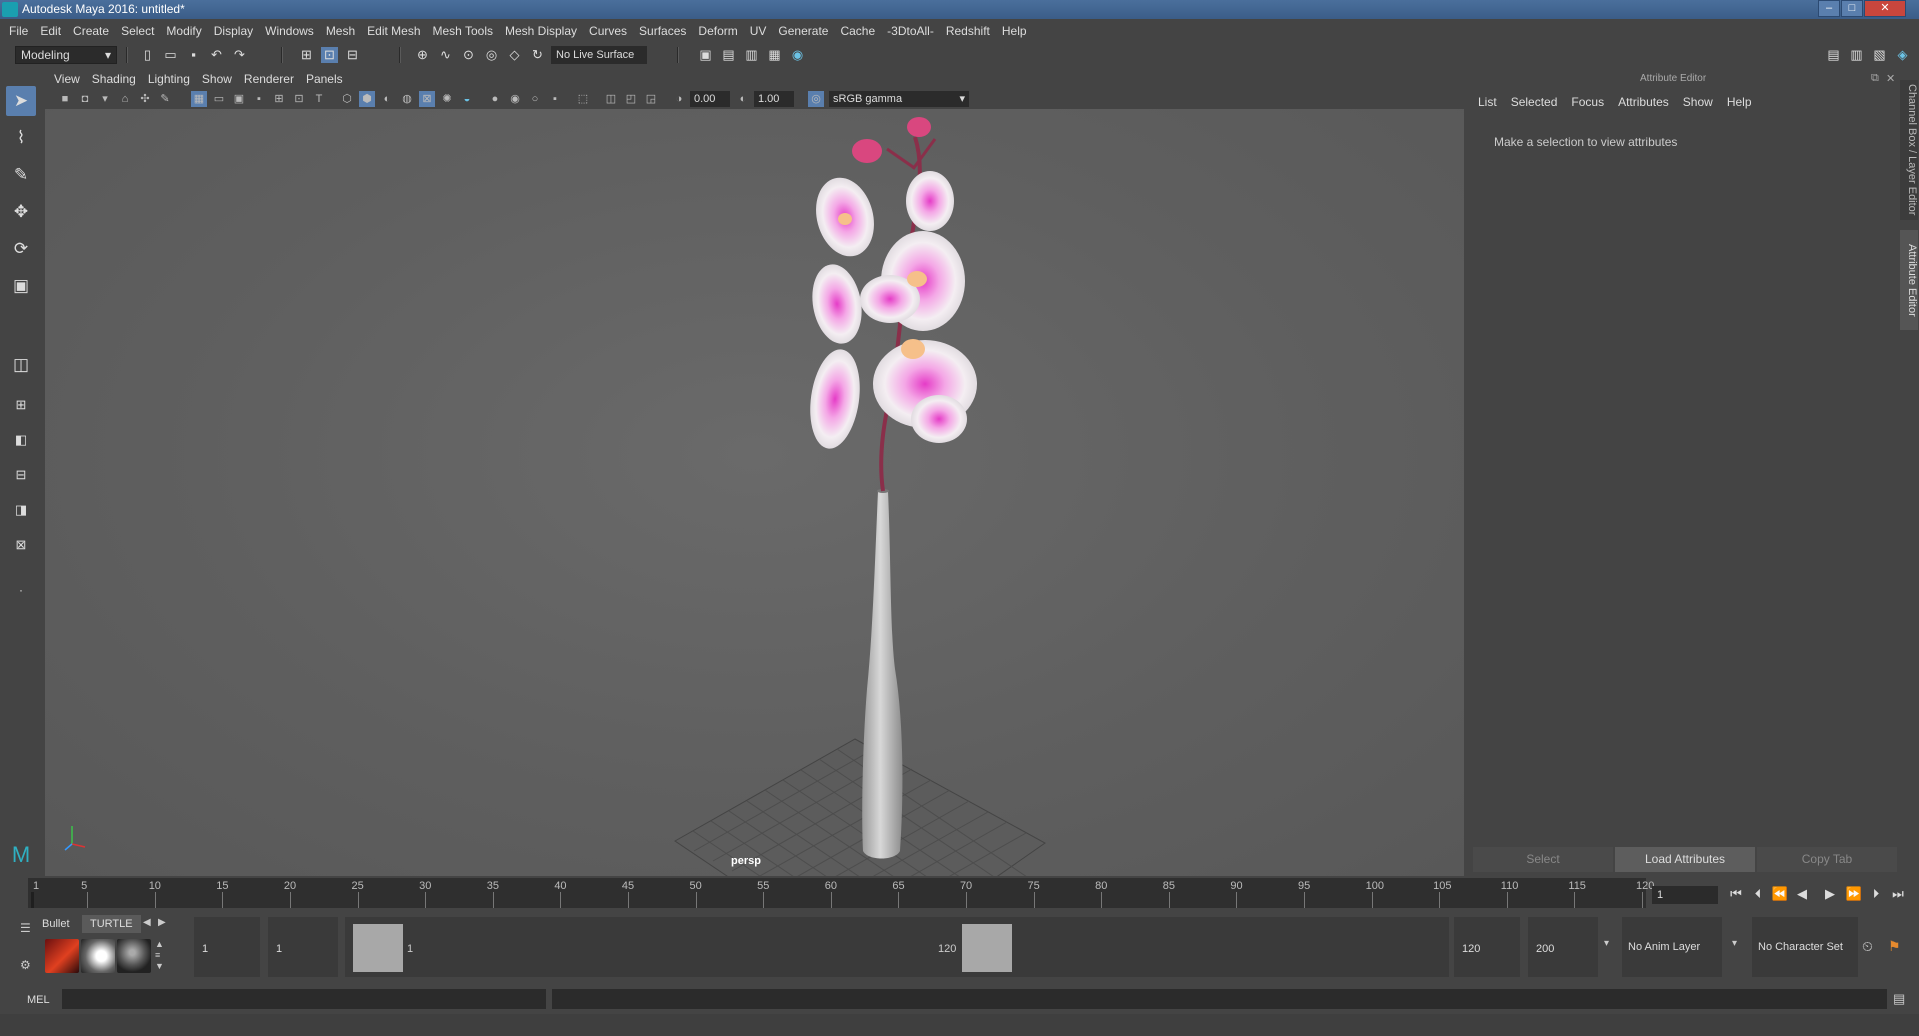 The width and height of the screenshot is (1919, 1036). Describe the element at coordinates (165, 99) in the screenshot. I see `grease-pencil-icon: ✎` at that location.